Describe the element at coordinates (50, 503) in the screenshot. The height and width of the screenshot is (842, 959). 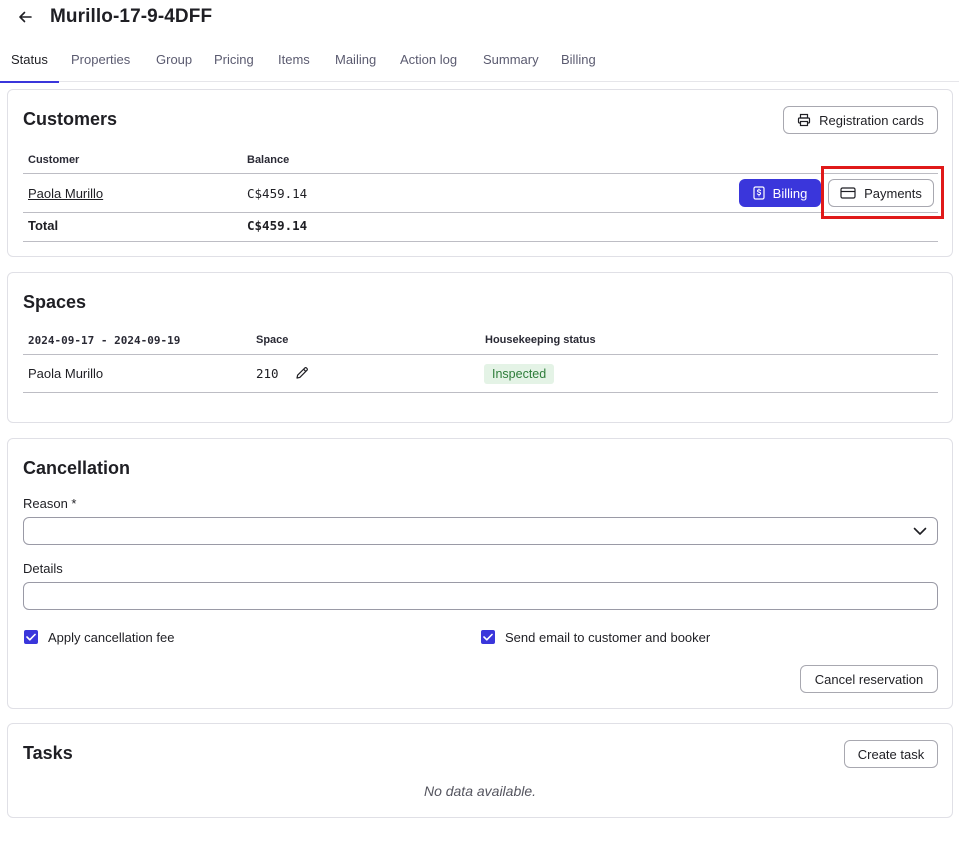
I see `reason-label: Reason *` at that location.